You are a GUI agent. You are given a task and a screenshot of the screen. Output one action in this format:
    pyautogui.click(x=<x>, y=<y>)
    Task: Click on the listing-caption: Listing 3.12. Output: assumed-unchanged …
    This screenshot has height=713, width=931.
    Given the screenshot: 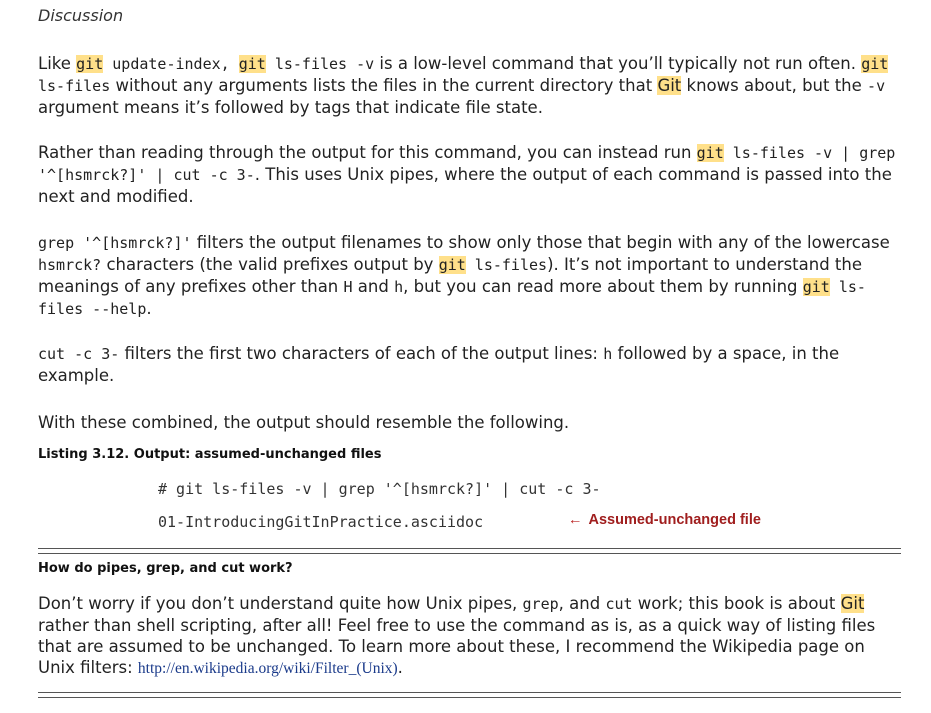 What is the action you would take?
    pyautogui.click(x=210, y=454)
    